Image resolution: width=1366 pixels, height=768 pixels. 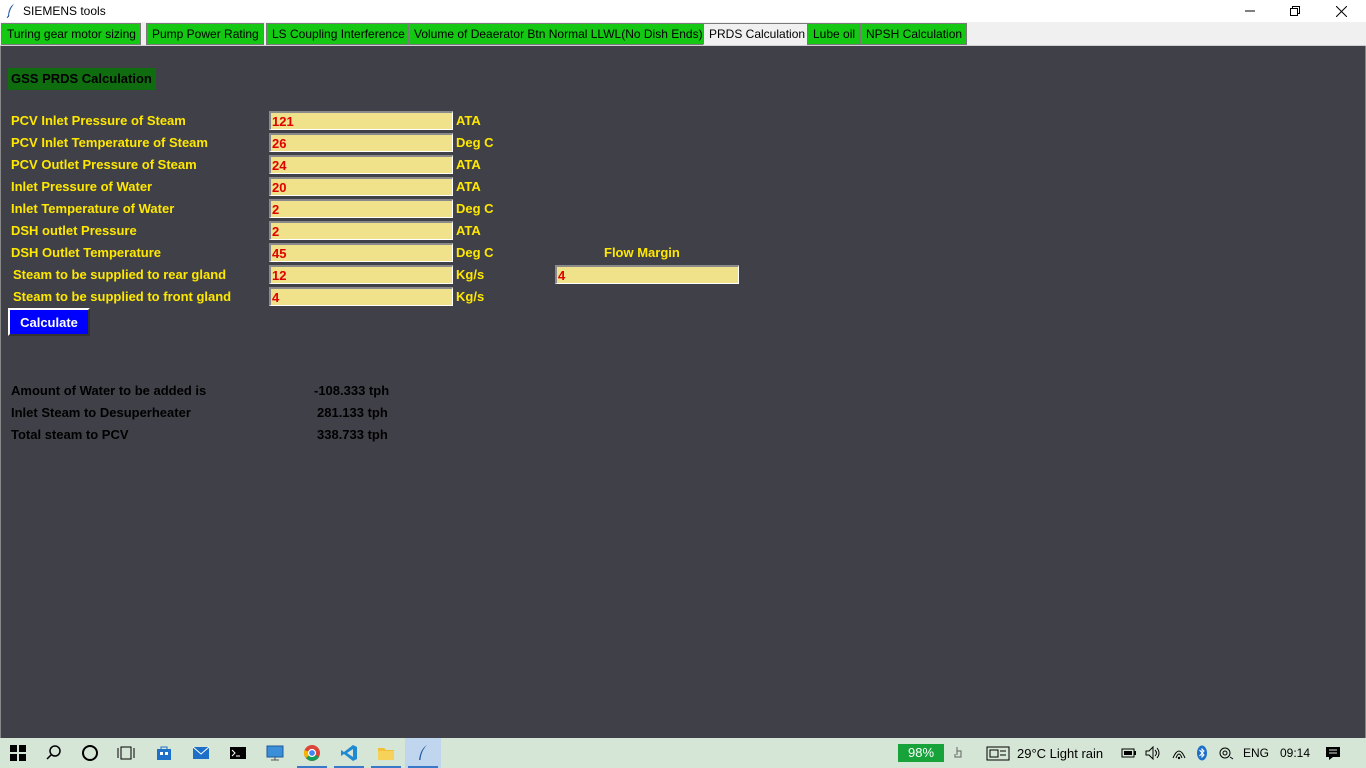 What do you see at coordinates (361, 208) in the screenshot?
I see `inlet-temperature-water-input` at bounding box center [361, 208].